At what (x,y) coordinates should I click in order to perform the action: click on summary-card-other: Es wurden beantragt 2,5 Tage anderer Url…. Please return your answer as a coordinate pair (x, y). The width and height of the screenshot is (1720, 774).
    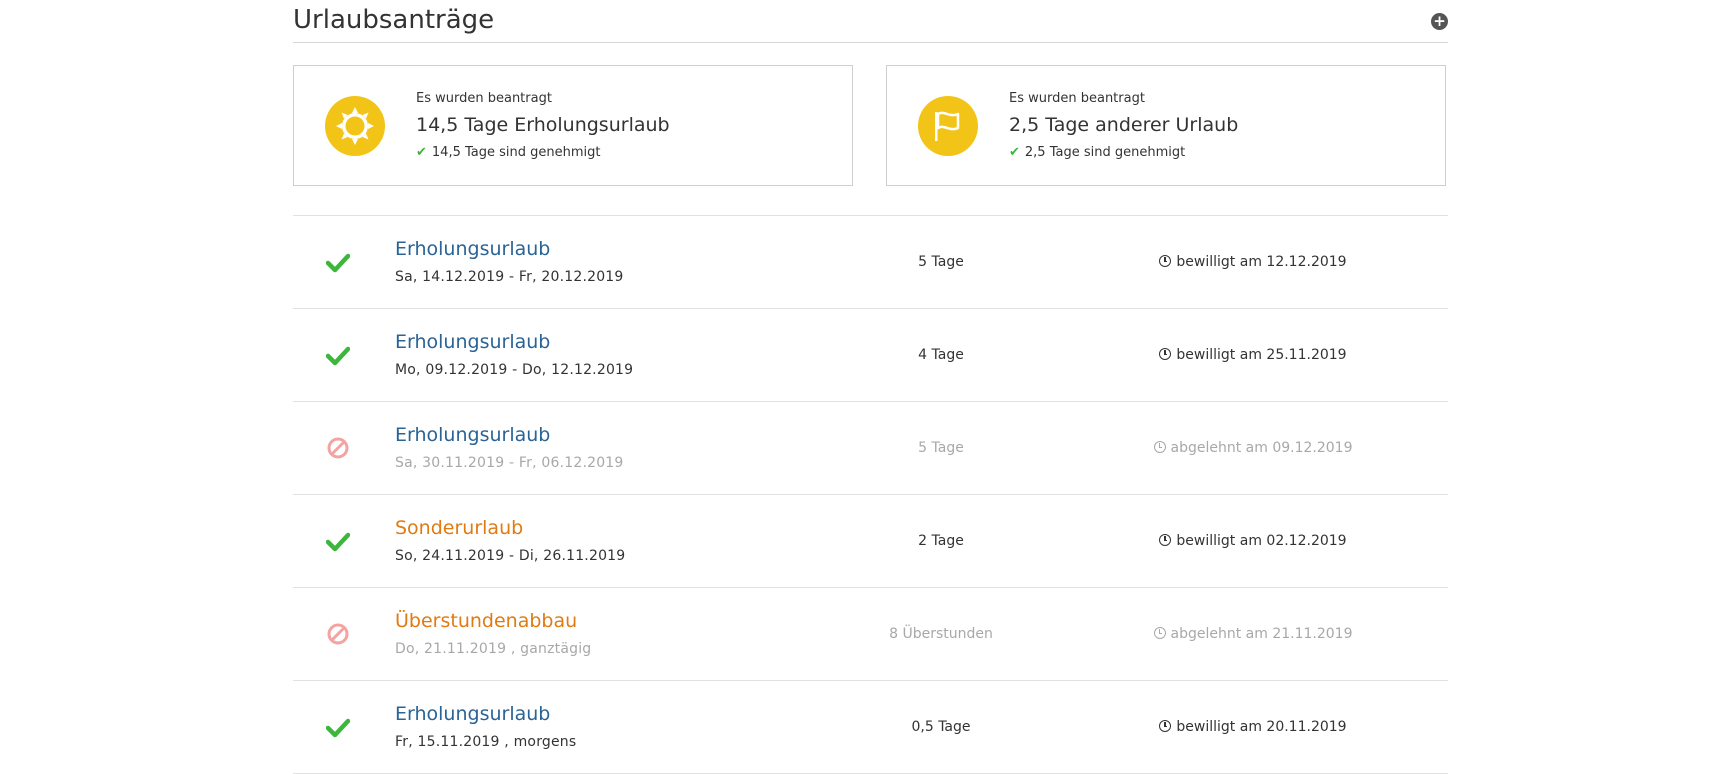
    Looking at the image, I should click on (1166, 125).